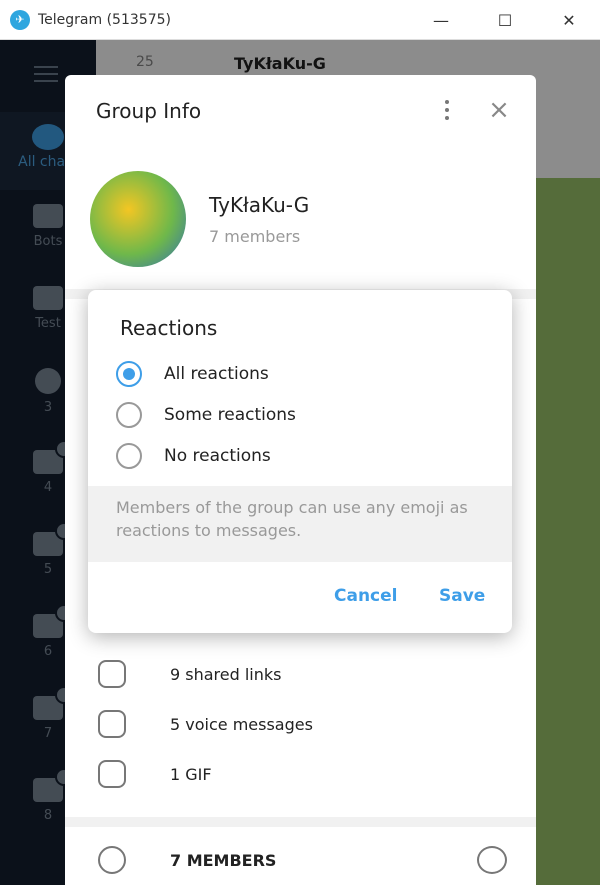  What do you see at coordinates (112, 860) in the screenshot?
I see `members-icon` at bounding box center [112, 860].